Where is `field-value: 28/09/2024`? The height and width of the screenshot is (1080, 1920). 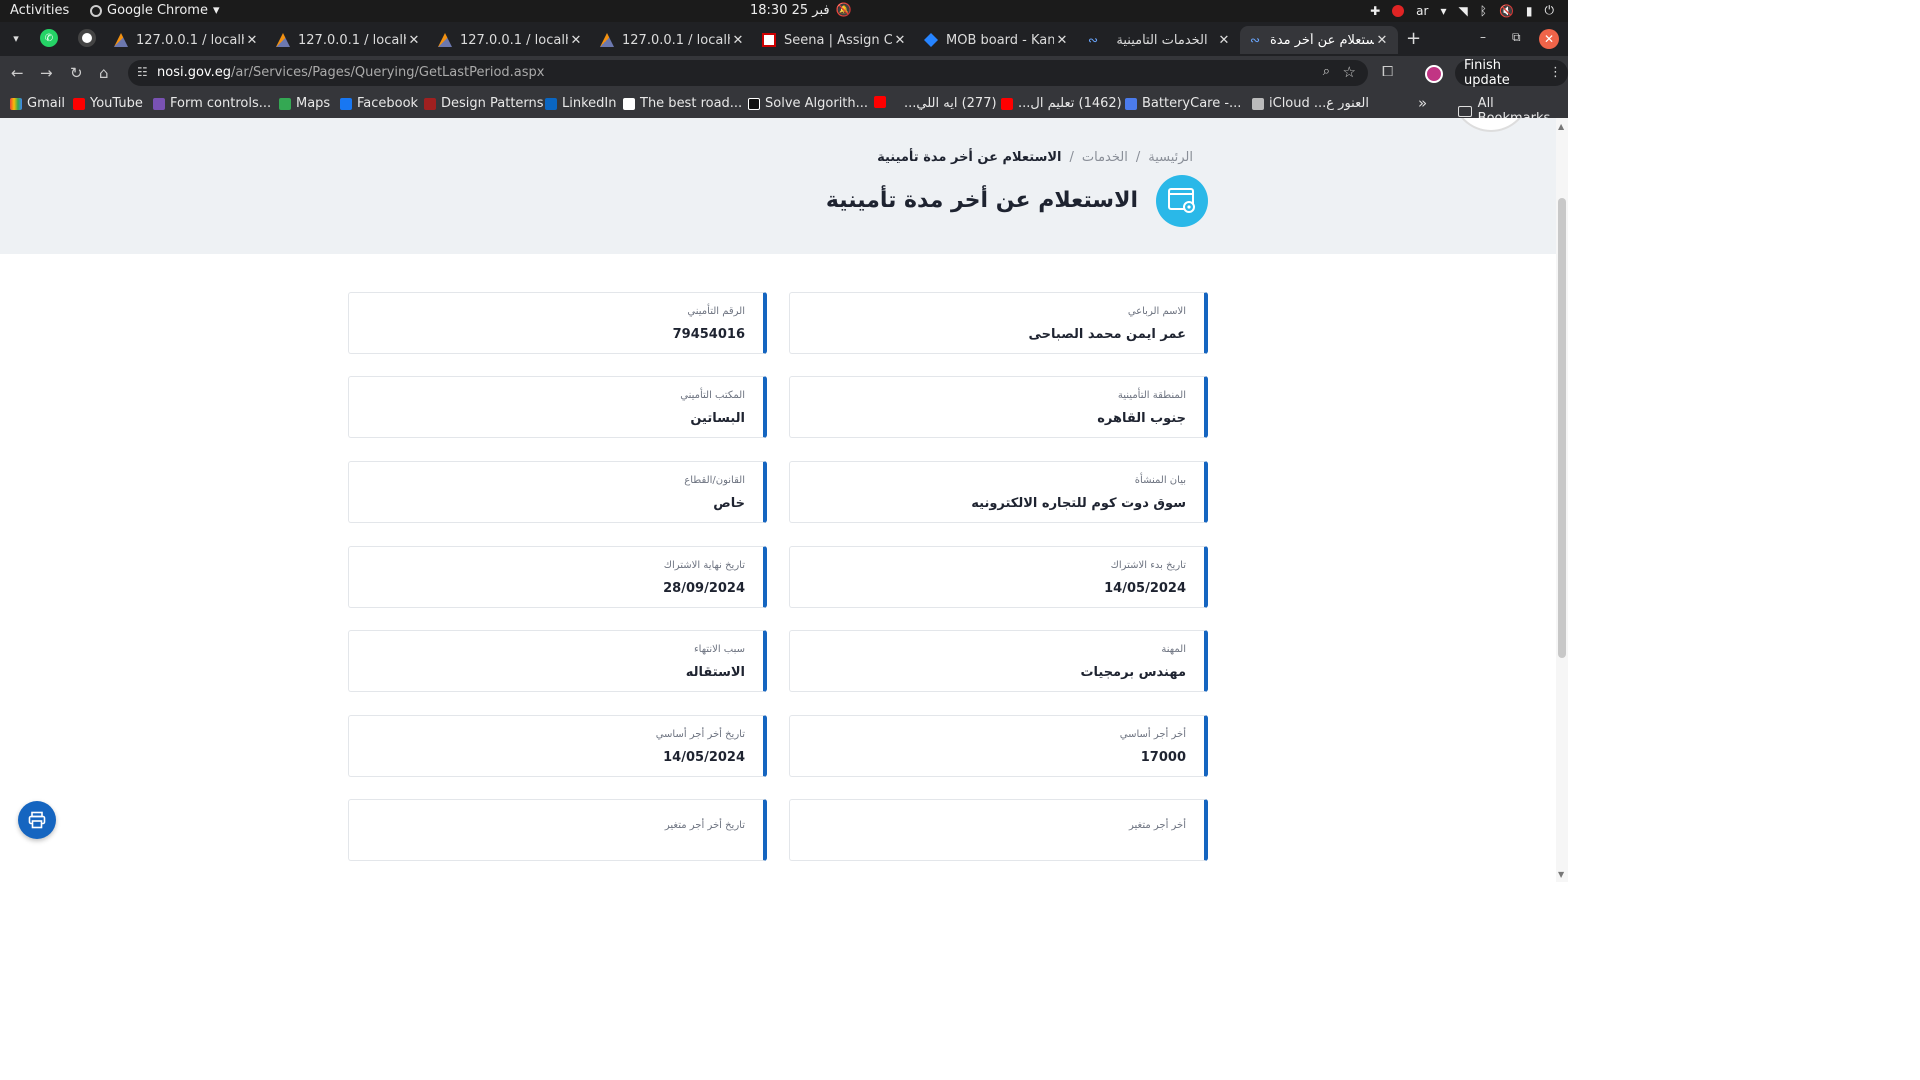
field-value: 28/09/2024 is located at coordinates (704, 588).